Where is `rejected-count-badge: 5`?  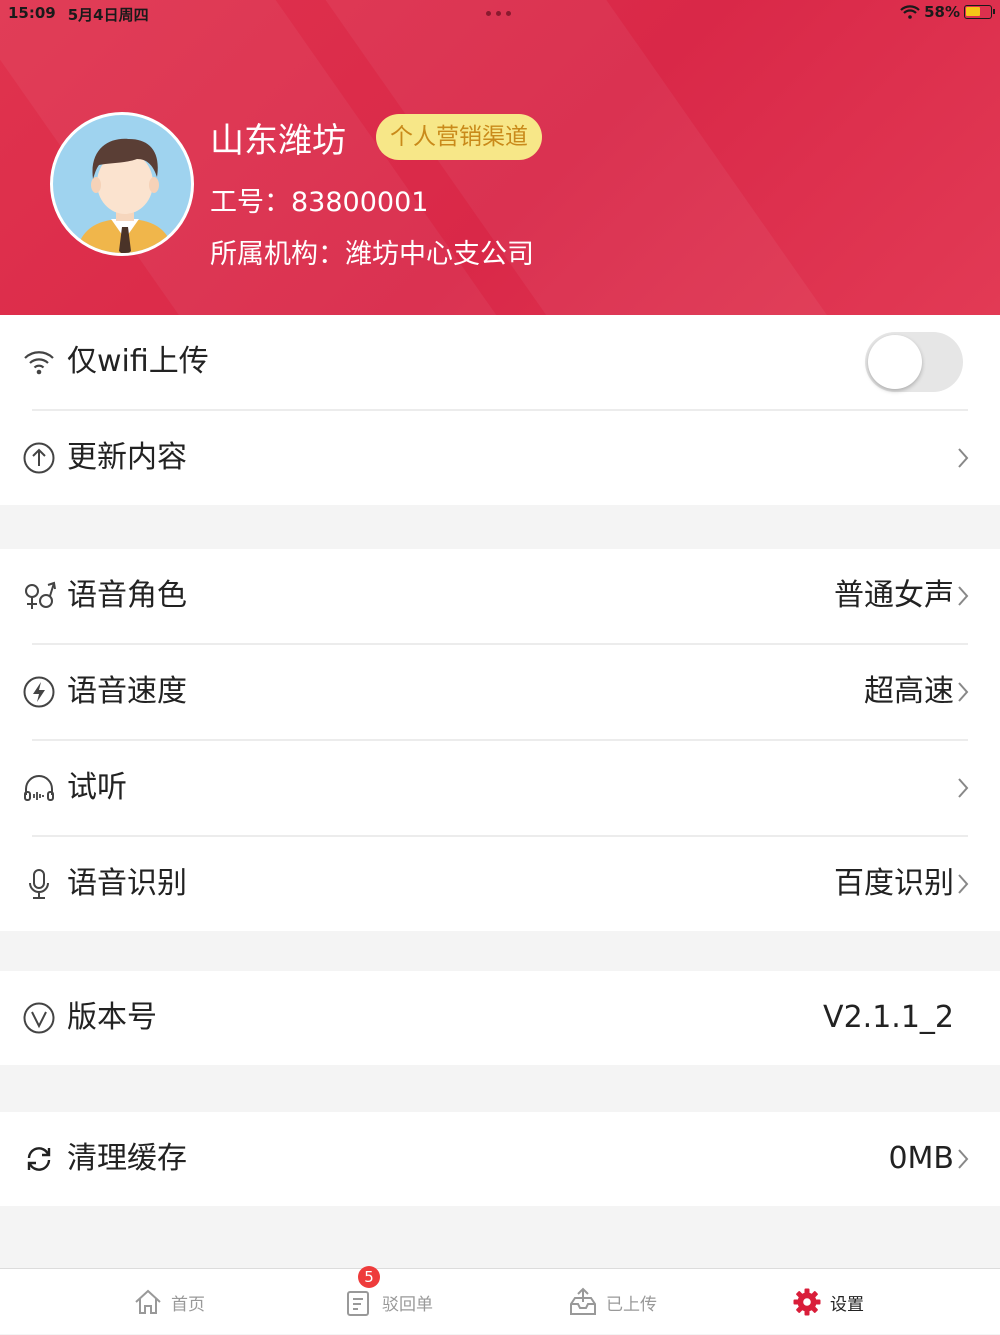 rejected-count-badge: 5 is located at coordinates (369, 1277).